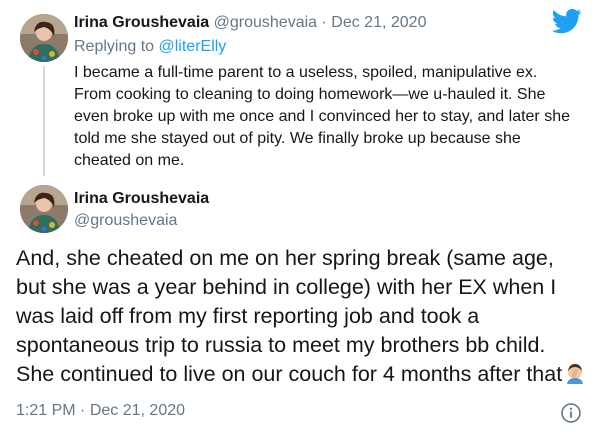  What do you see at coordinates (44, 121) in the screenshot?
I see `thread-line` at bounding box center [44, 121].